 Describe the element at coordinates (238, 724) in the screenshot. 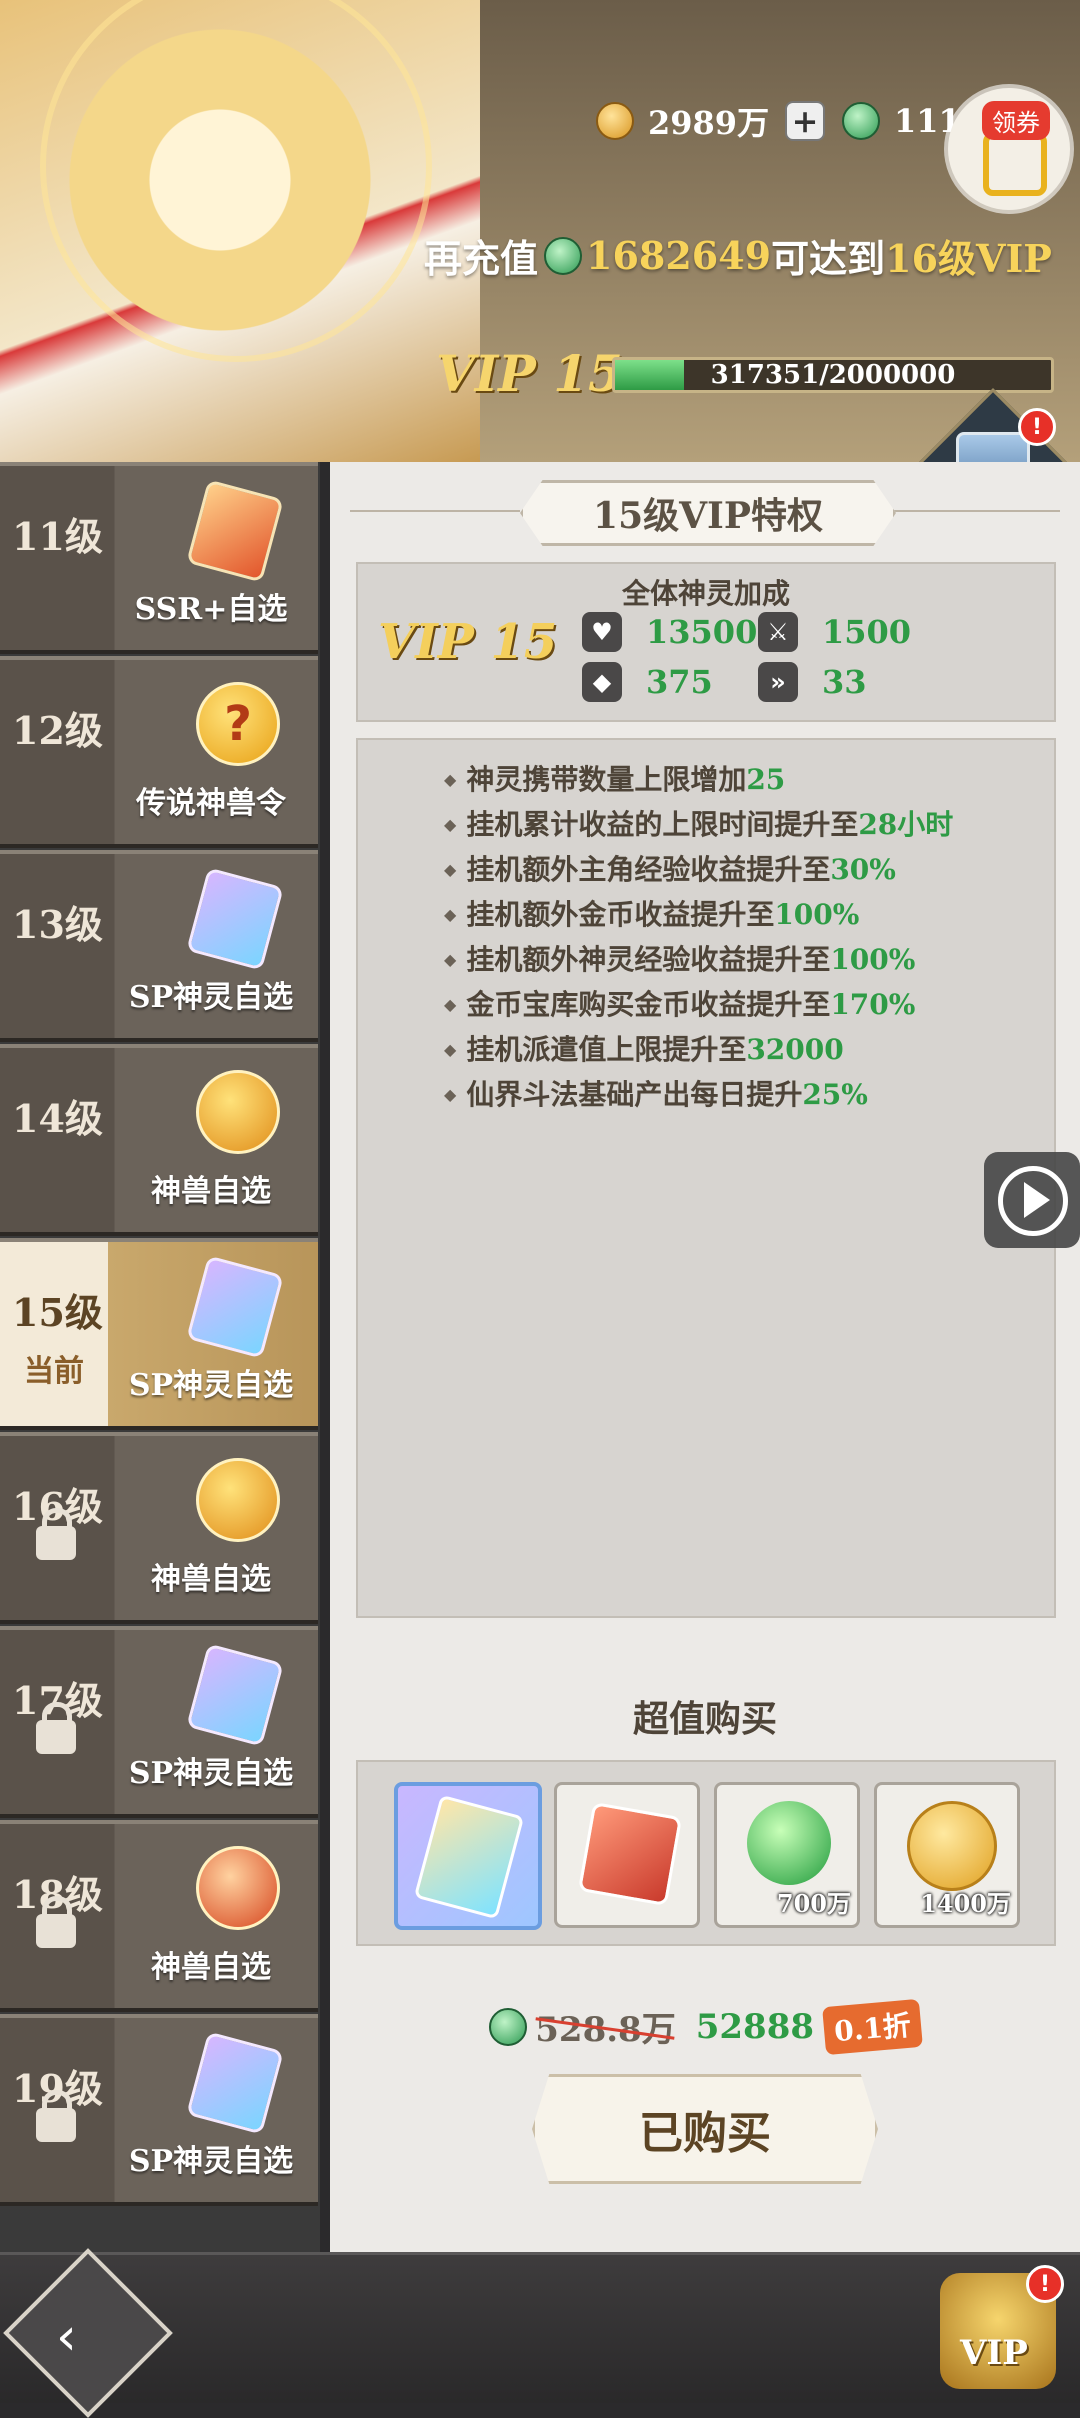

I see `beast-token-icon: ?` at that location.